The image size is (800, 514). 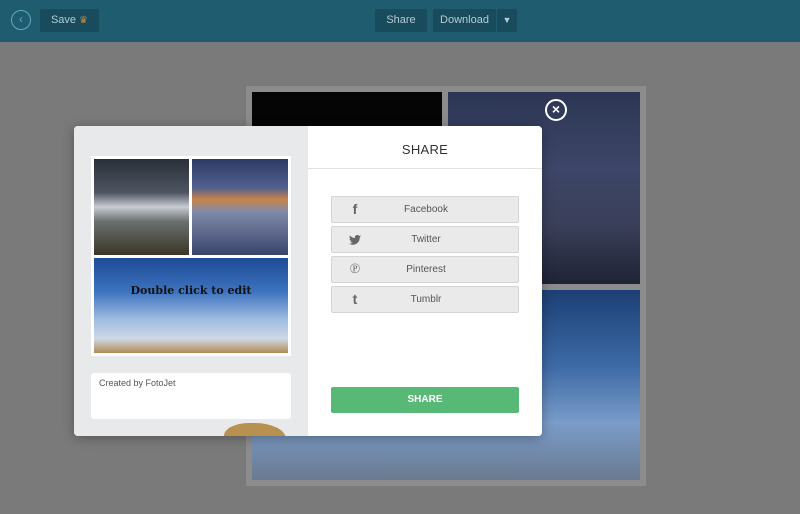 I want to click on close-icon: ×, so click(x=556, y=110).